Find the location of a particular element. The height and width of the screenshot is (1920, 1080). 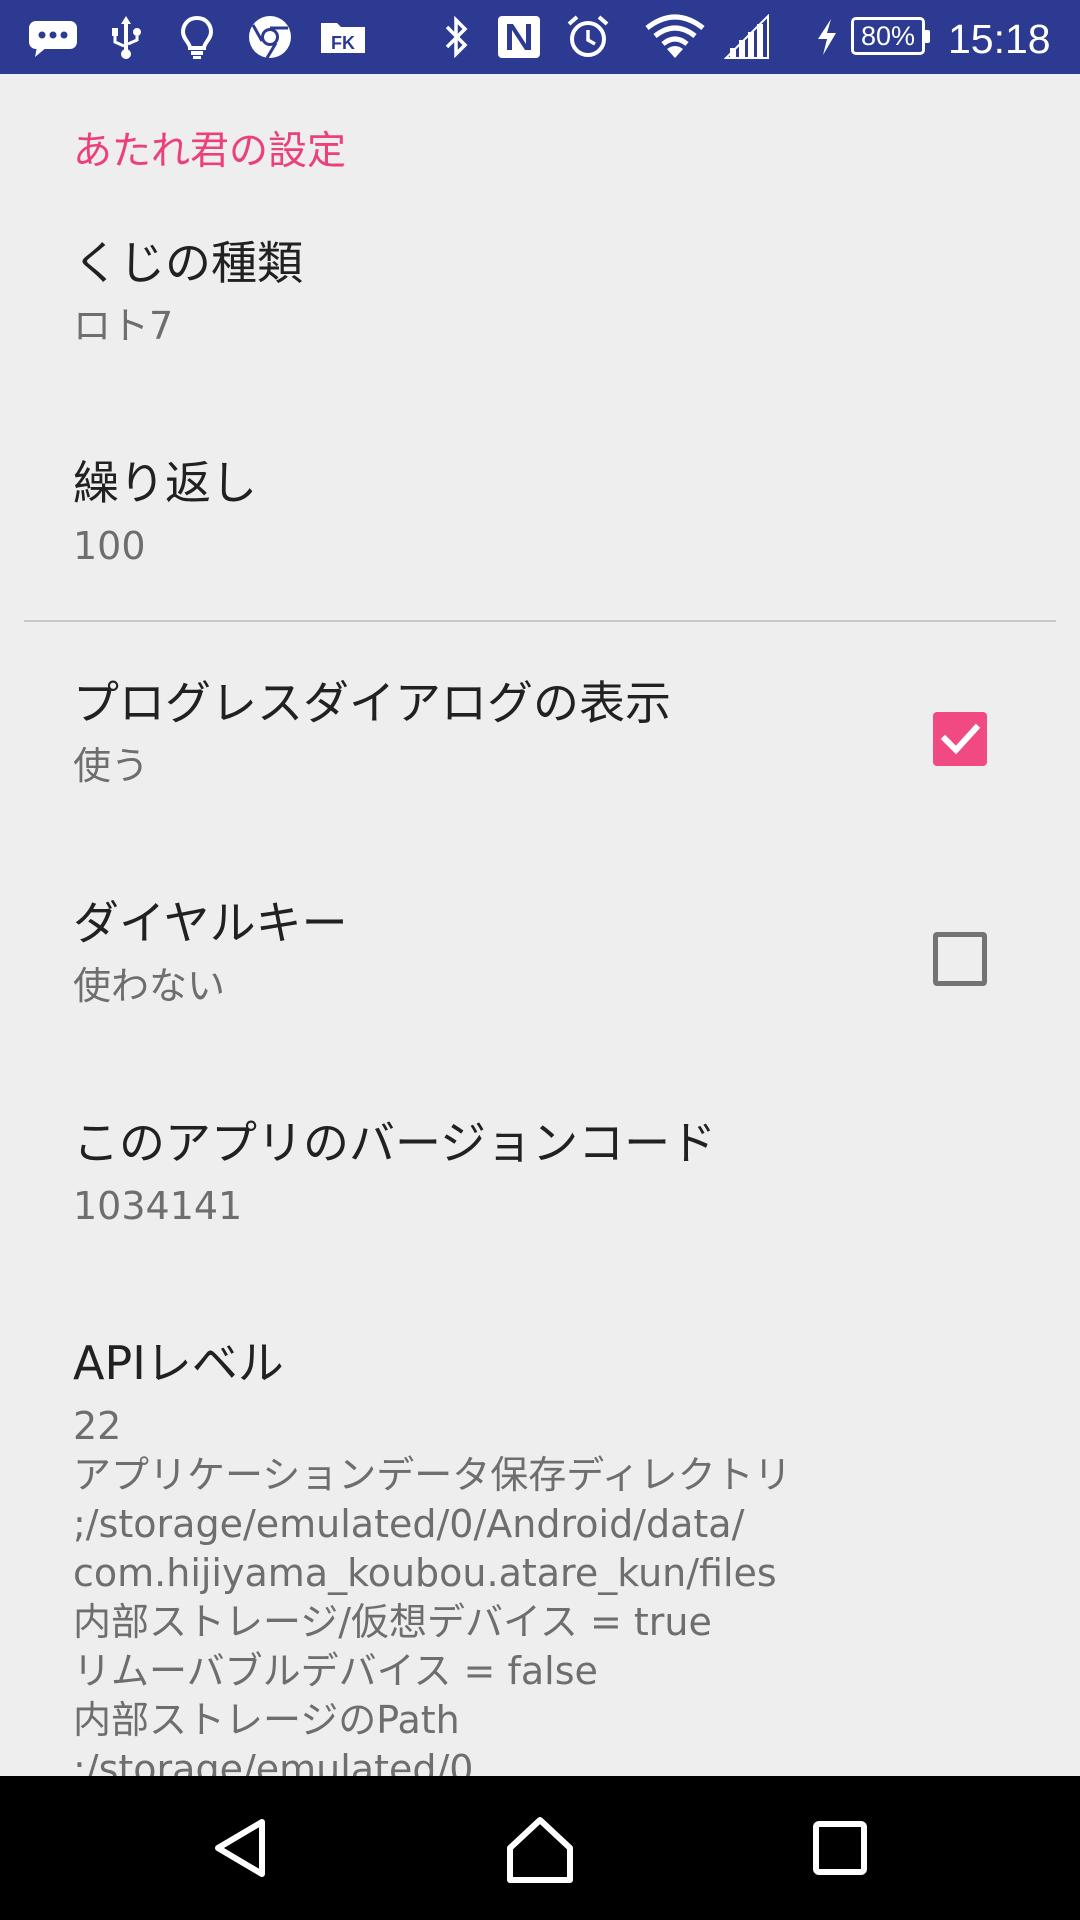

pref-progress-dialog: プログレスダイアログの表示 使う is located at coordinates (540, 756).